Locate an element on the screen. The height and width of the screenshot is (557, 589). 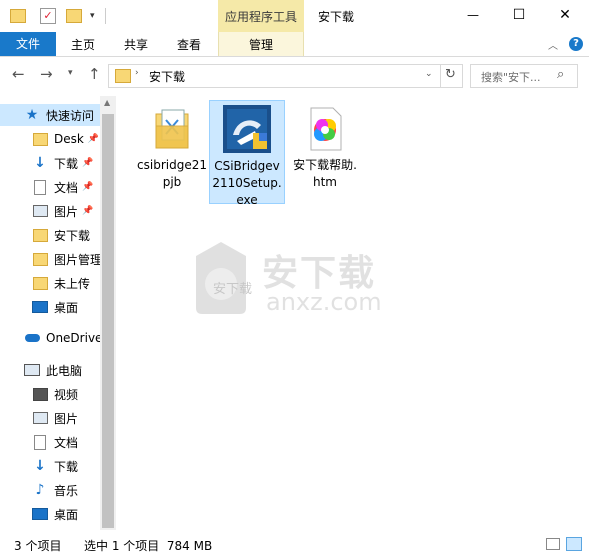
sidebar-item-qa-7: 桌面 is located at coordinates (55, 307).